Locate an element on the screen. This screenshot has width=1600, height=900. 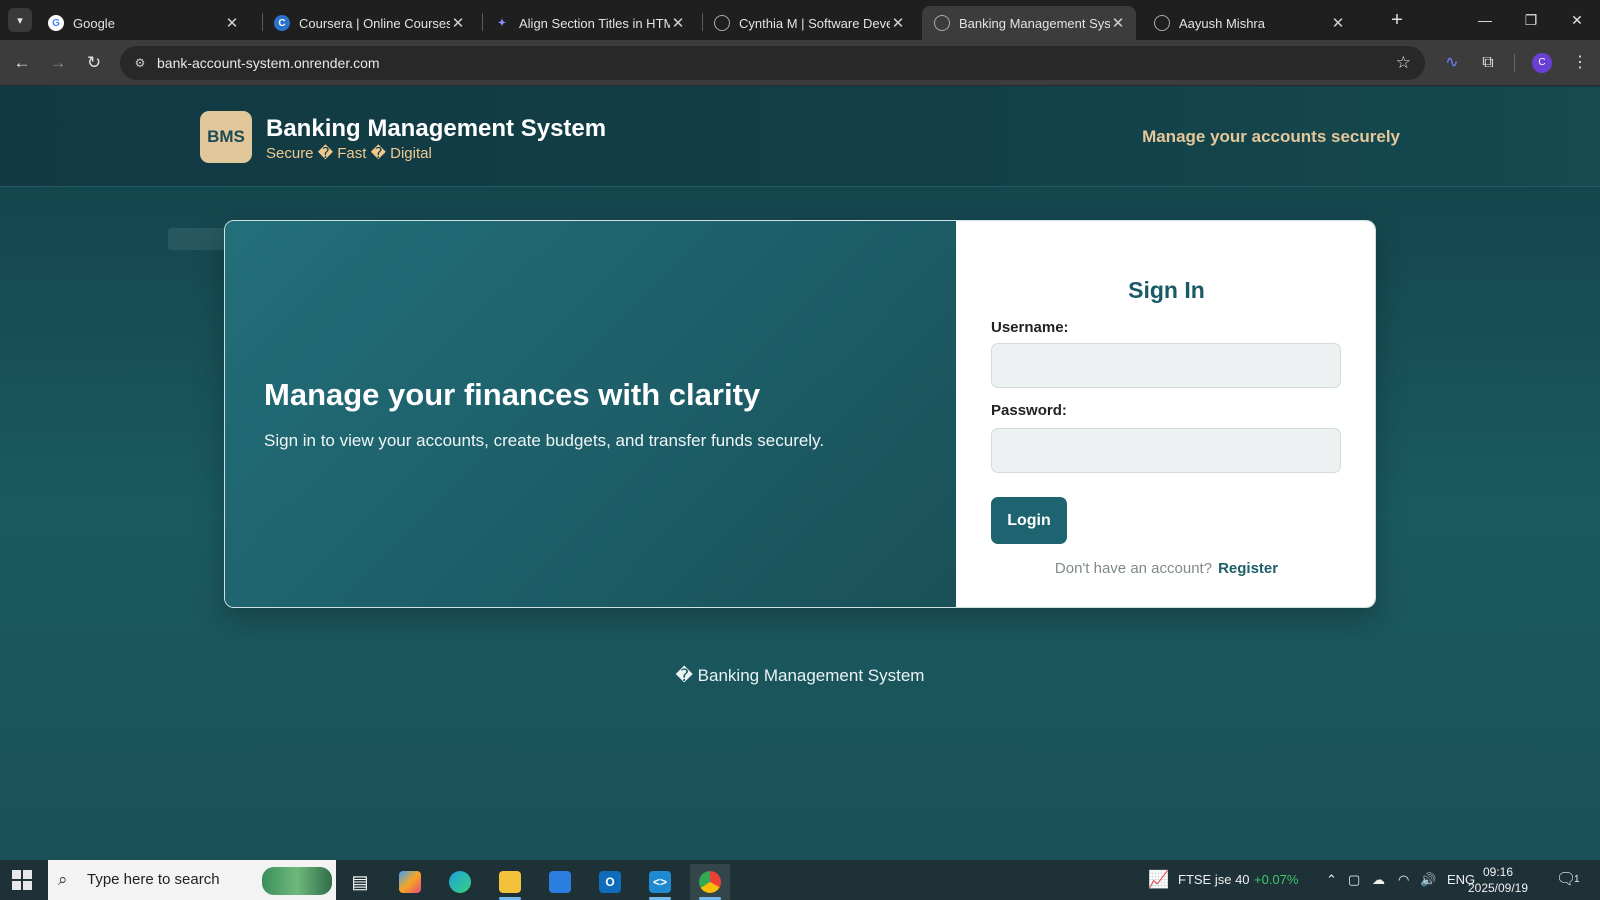
minimize-button: — is located at coordinates (1485, 20).